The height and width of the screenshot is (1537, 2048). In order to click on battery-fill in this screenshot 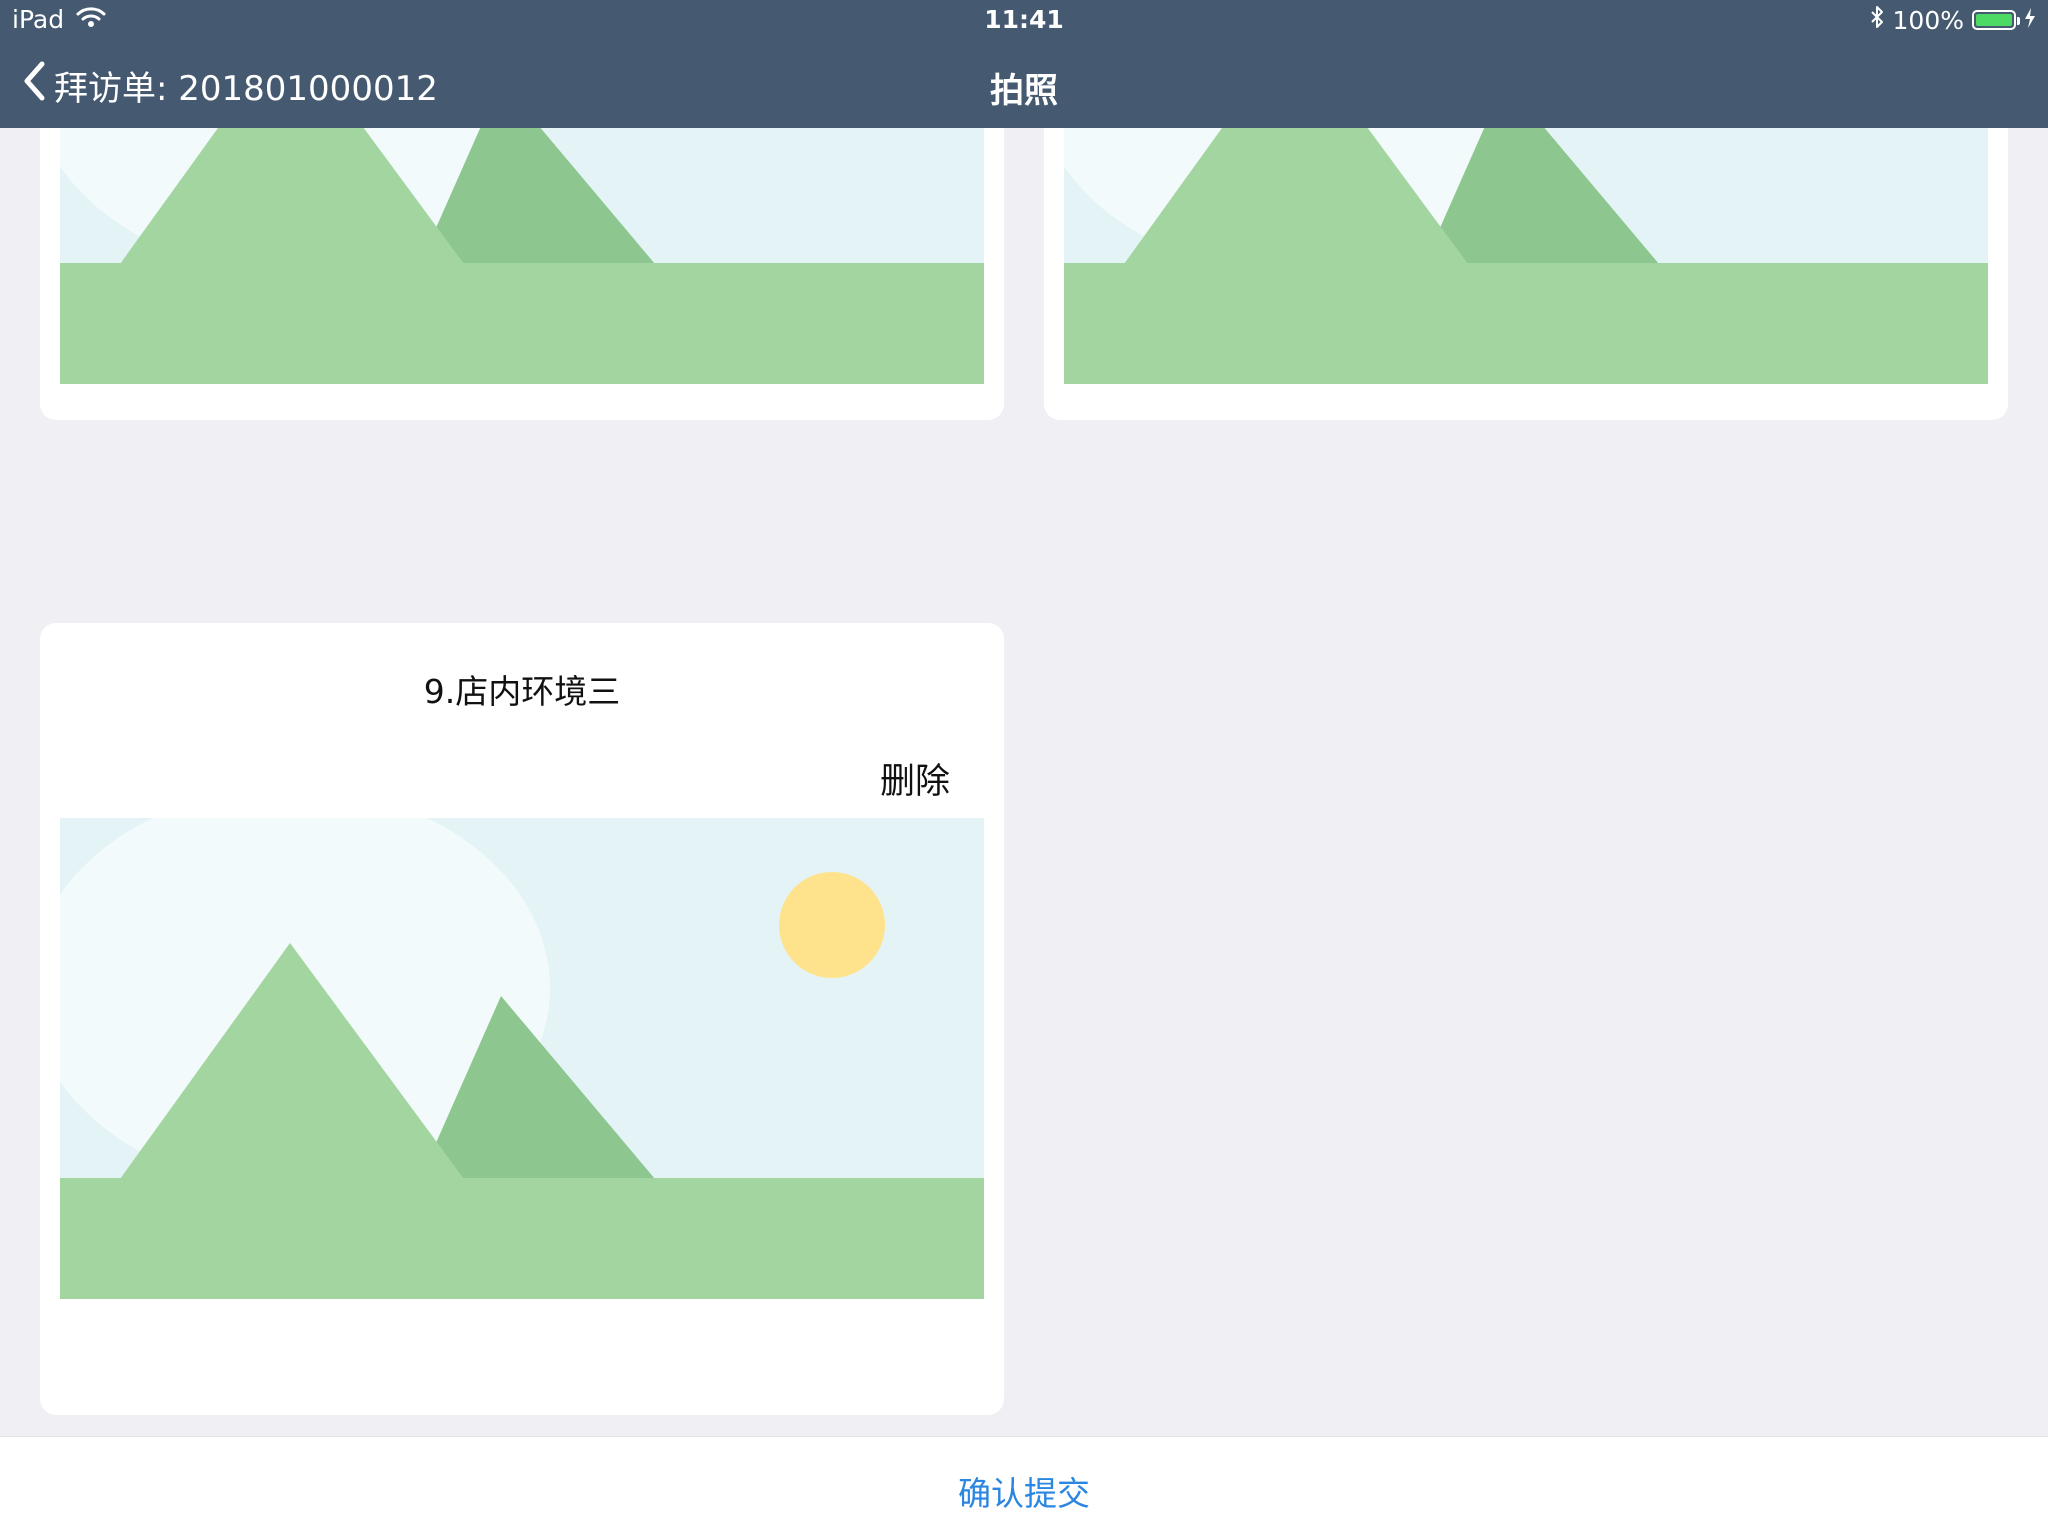, I will do `click(1994, 20)`.